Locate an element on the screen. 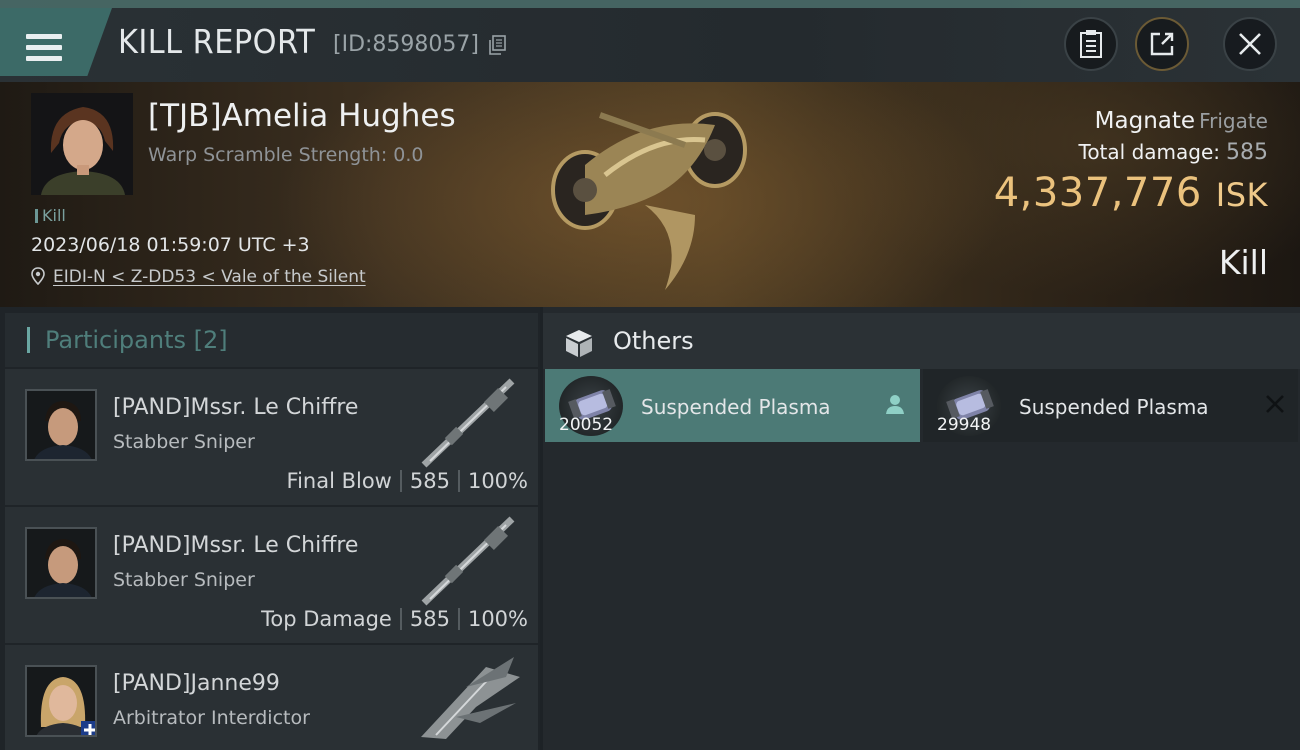 This screenshot has width=1300, height=750. title-bar: KILL REPORT [ID:8598057] is located at coordinates (650, 41).